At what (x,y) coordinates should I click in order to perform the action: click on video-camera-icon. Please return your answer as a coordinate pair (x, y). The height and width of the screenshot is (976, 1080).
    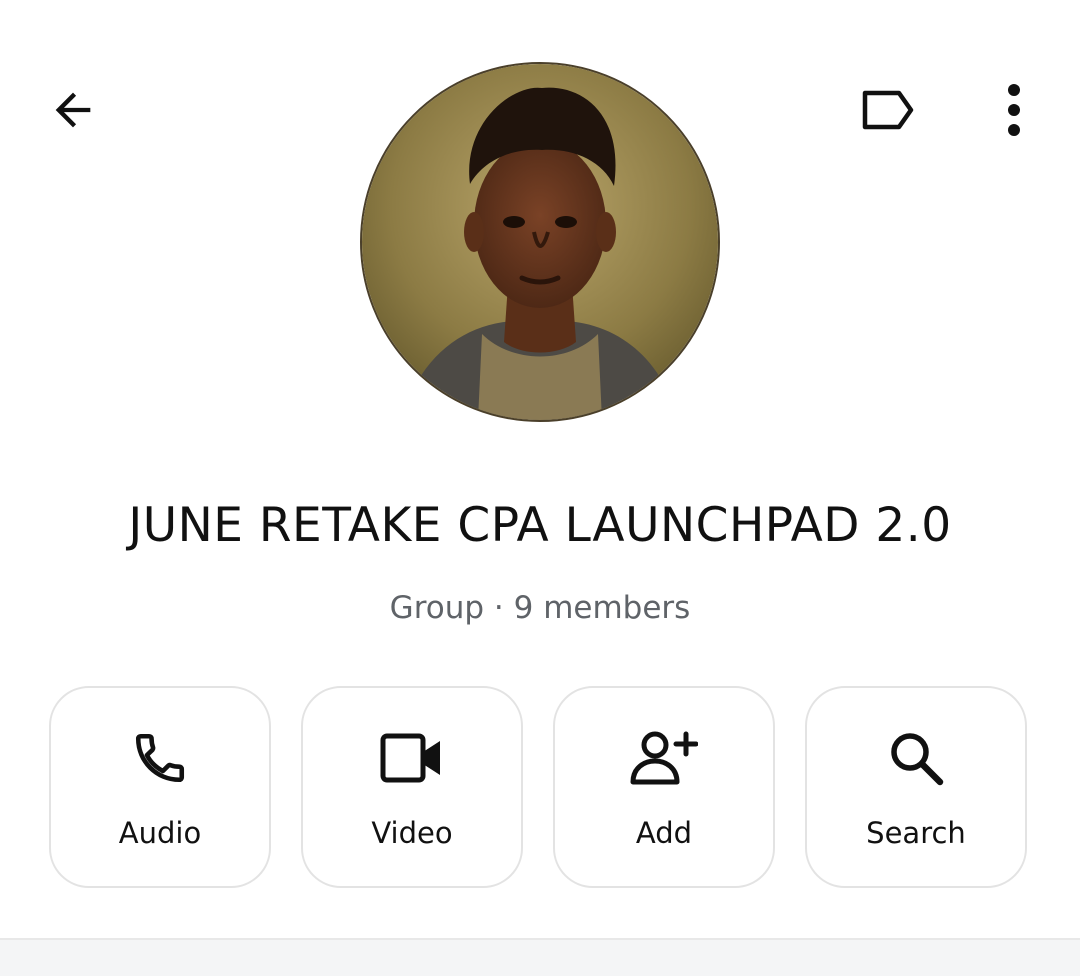
    Looking at the image, I should click on (412, 758).